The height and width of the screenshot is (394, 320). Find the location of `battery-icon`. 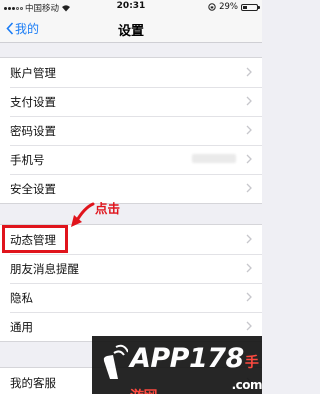

battery-icon is located at coordinates (250, 7).